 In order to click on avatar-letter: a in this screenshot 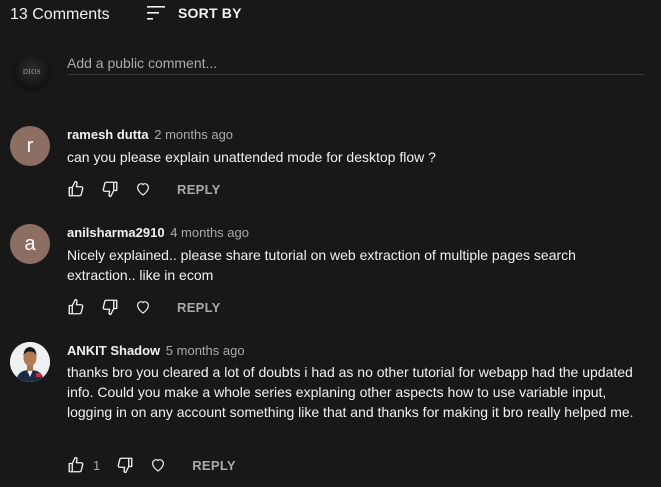, I will do `click(30, 243)`.